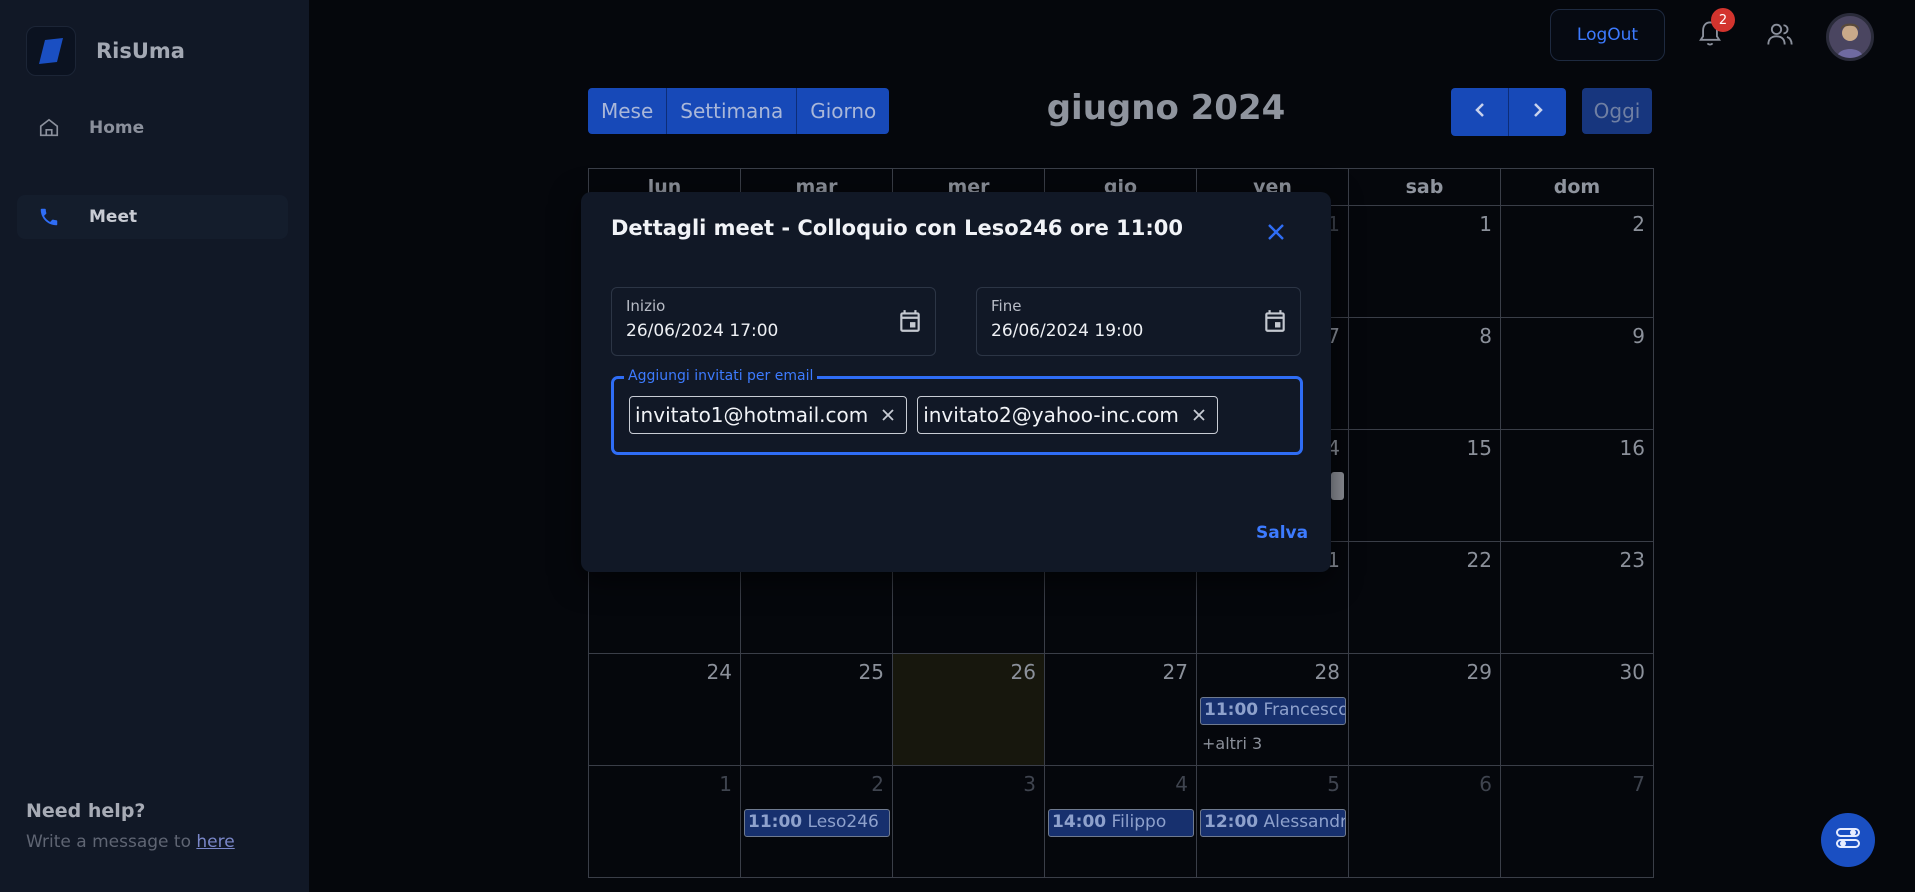 The image size is (1915, 892). Describe the element at coordinates (817, 709) in the screenshot. I see `day-cell: 25` at that location.